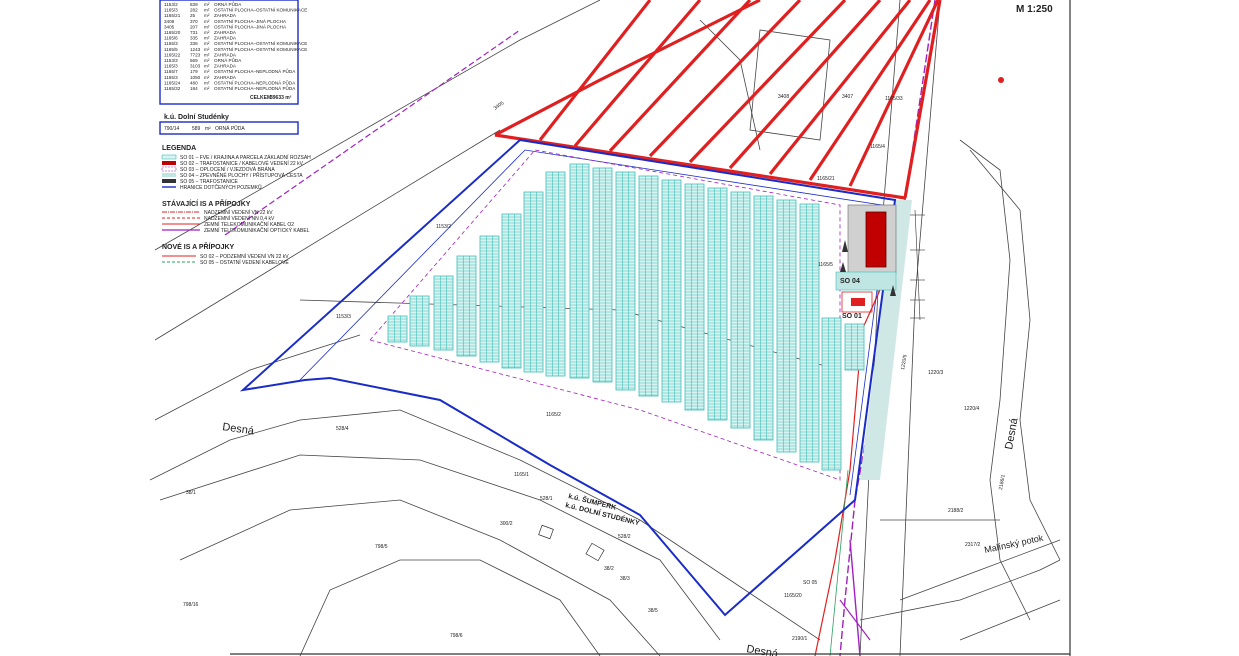 Image resolution: width=1239 pixels, height=656 pixels. I want to click on label-potok: Malínský potok, so click(1013, 544).